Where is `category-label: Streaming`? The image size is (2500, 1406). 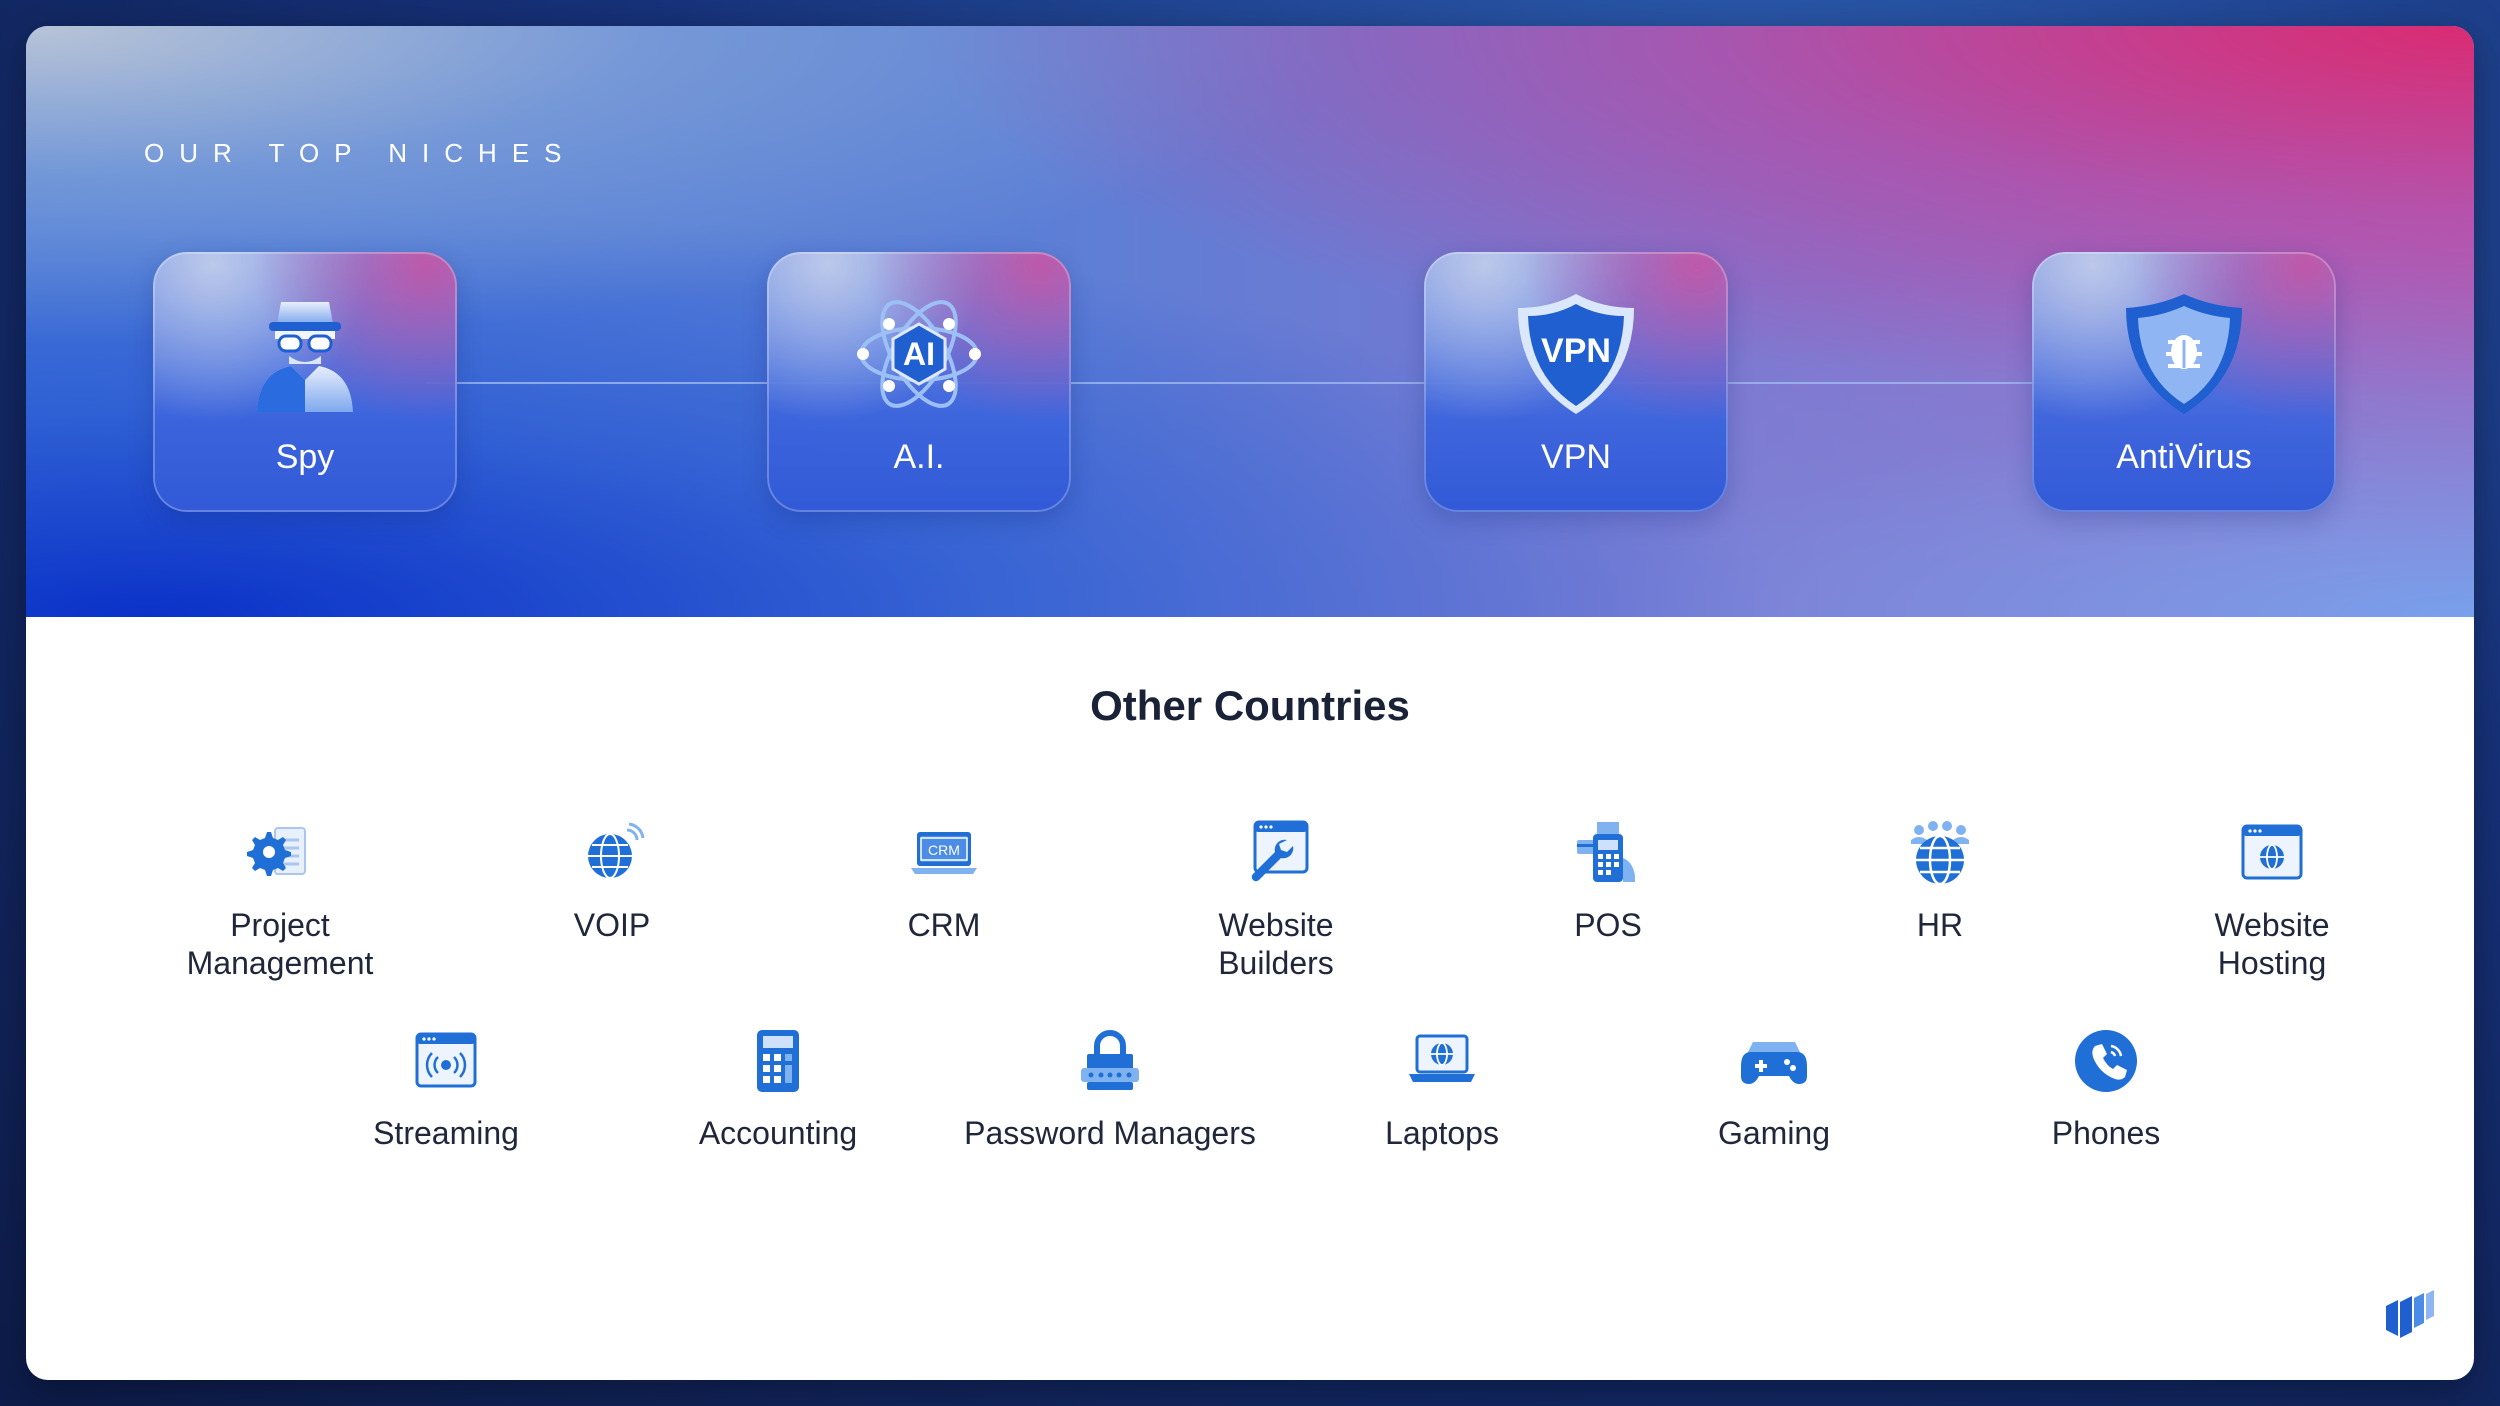 category-label: Streaming is located at coordinates (446, 1133).